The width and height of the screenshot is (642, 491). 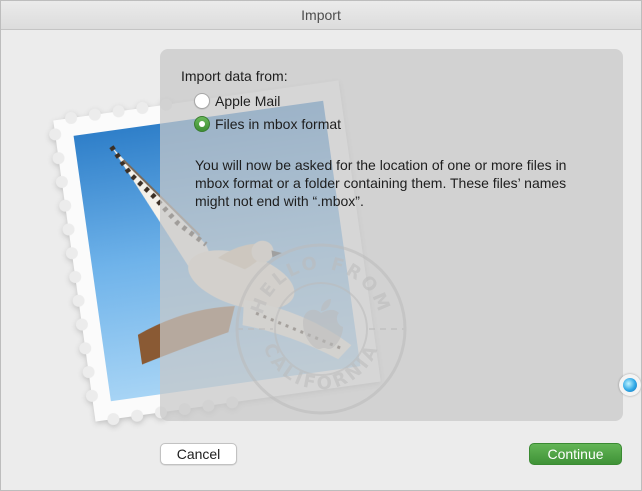 I want to click on continue-button: Continue, so click(x=575, y=454).